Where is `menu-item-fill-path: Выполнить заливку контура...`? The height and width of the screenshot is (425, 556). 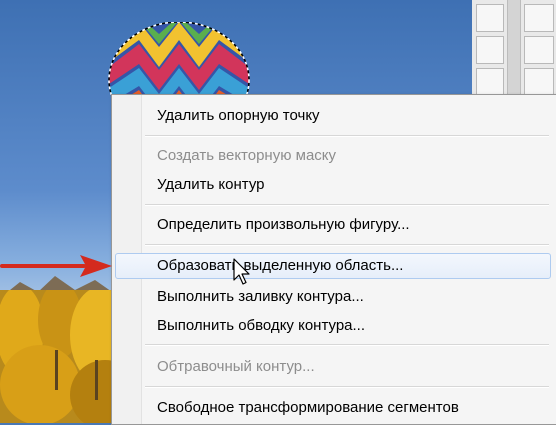 menu-item-fill-path: Выполнить заливку контура... is located at coordinates (333, 297).